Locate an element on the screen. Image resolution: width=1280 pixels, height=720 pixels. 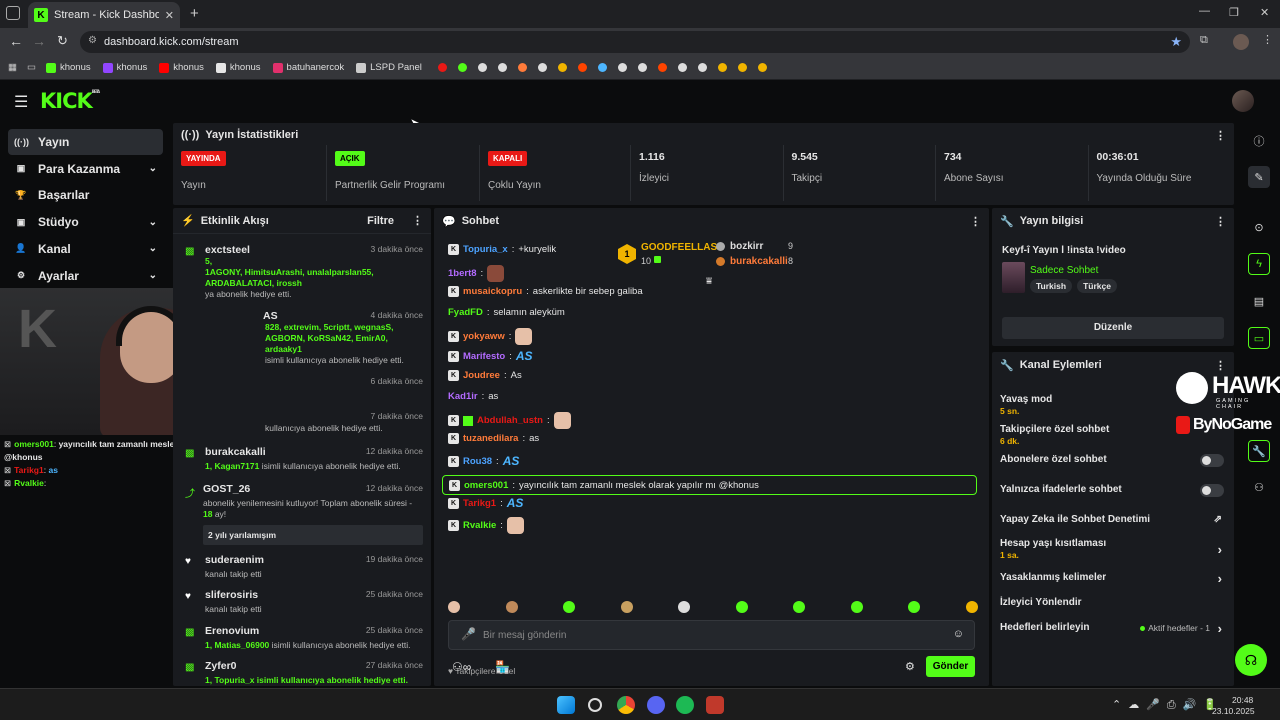
channel-action-row: Yasaklanmış kelimeler › is located at coordinates (1112, 578).